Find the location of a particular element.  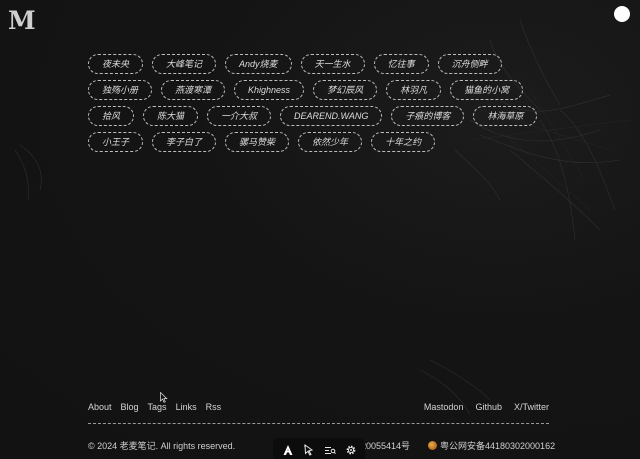

footer-link-github: Github is located at coordinates (488, 407).